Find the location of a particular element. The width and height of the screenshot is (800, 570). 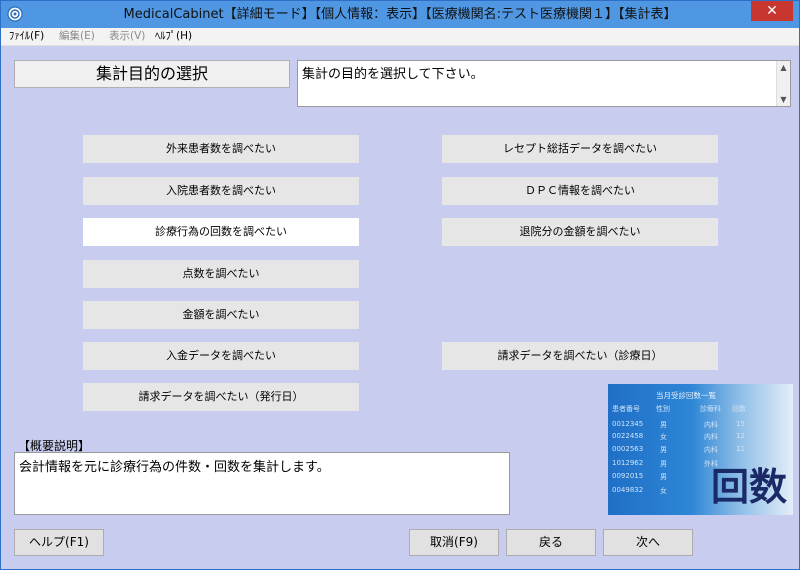

instruction-scrollbar: ▲ ▼ is located at coordinates (783, 83).